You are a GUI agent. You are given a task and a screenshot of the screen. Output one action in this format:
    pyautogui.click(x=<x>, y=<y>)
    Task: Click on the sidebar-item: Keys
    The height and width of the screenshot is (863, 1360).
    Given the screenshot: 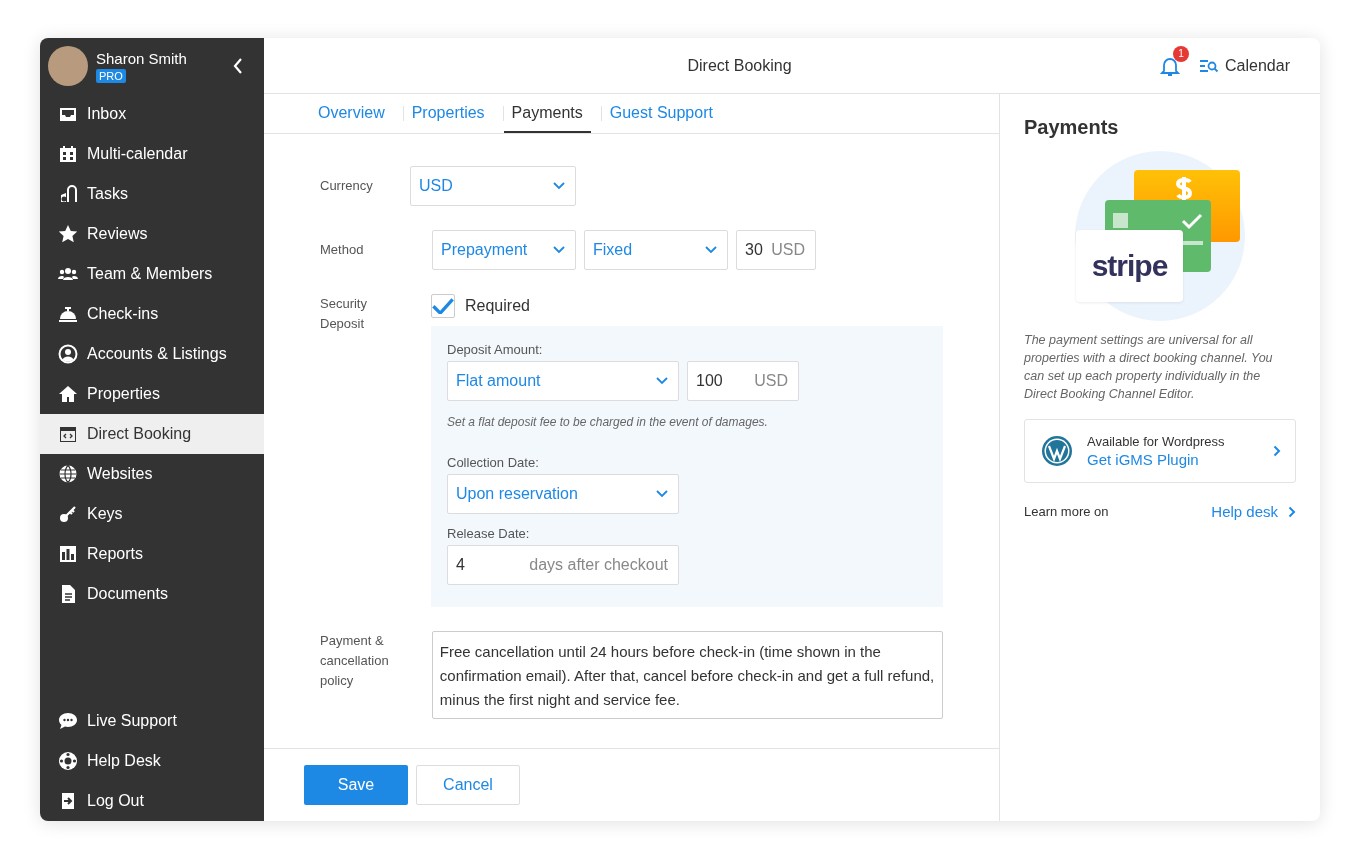 What is the action you would take?
    pyautogui.click(x=152, y=514)
    